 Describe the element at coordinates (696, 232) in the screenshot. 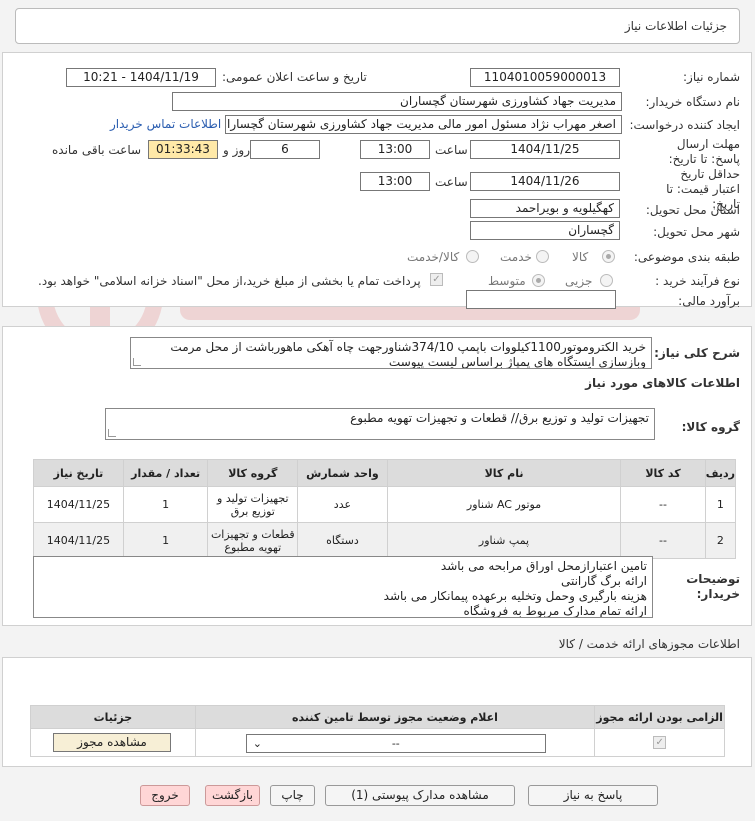

I see `city-label: شهر محل تحویل:` at that location.